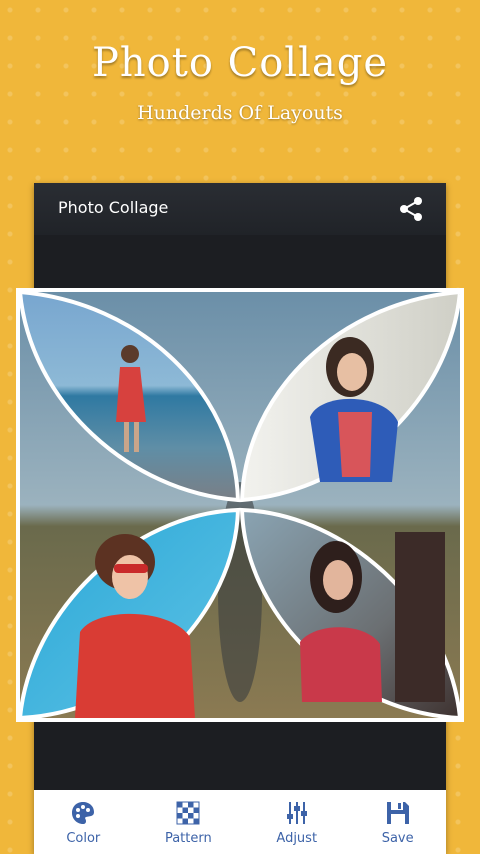 The width and height of the screenshot is (480, 854). What do you see at coordinates (113, 207) in the screenshot?
I see `app-title: Photo Collage` at bounding box center [113, 207].